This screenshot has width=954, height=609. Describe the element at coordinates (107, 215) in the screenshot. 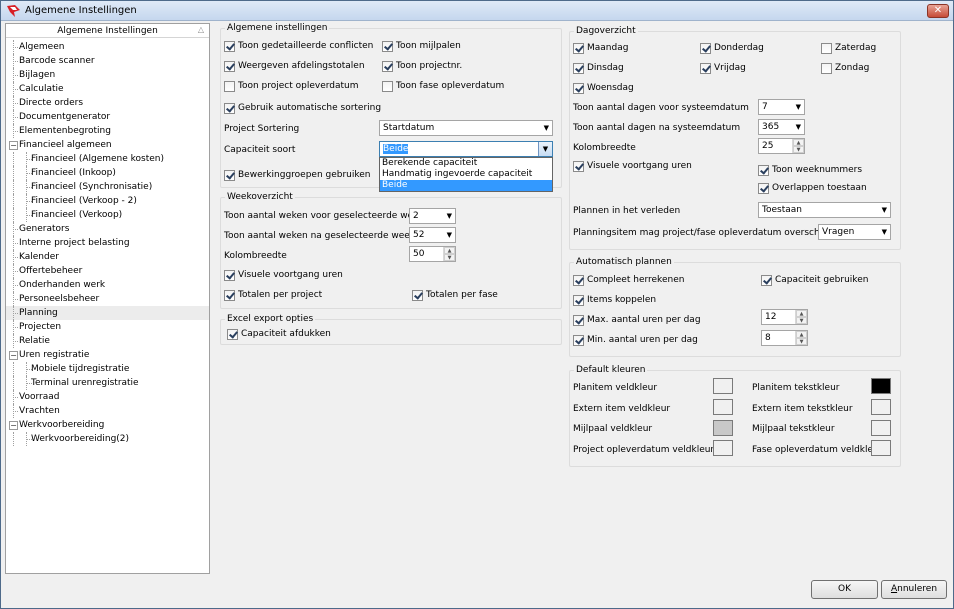

I see `sidebar-item: Financieel (Verkoop)` at that location.